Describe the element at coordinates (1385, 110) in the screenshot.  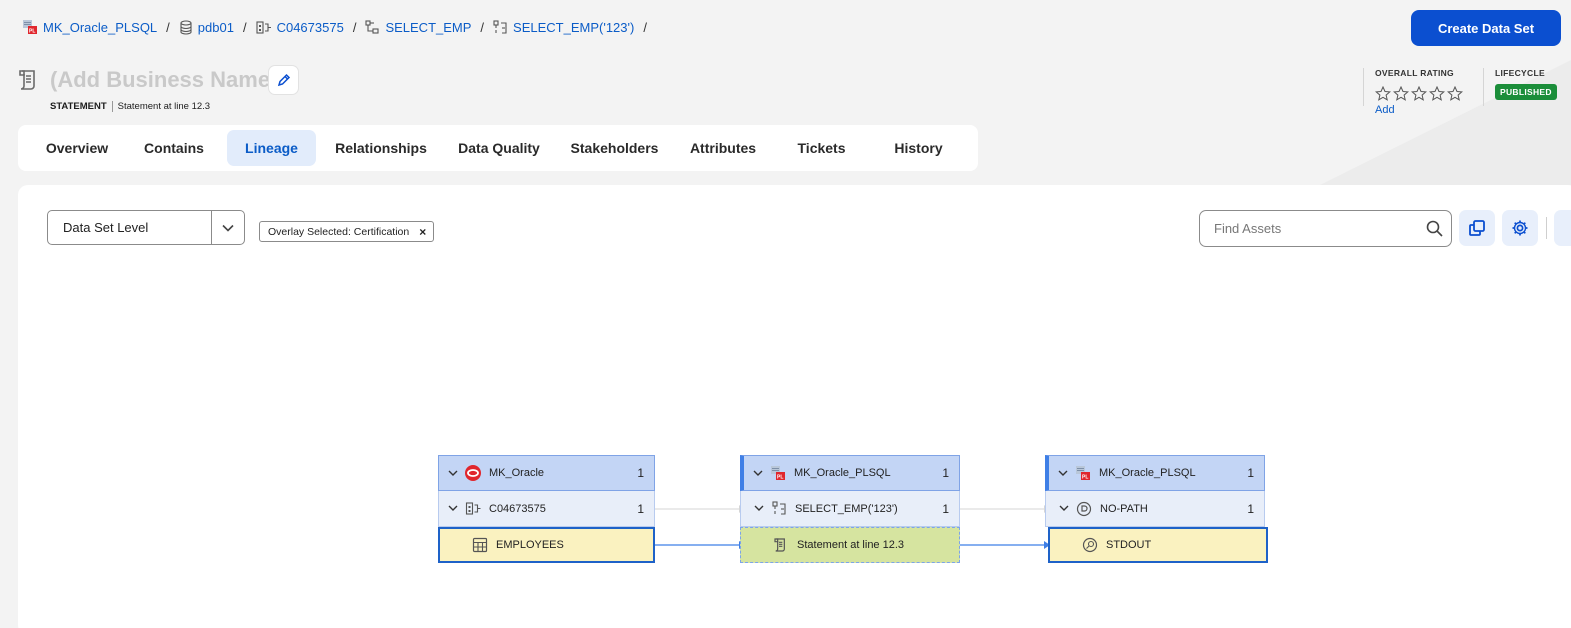
I see `add-rating-link: Add` at that location.